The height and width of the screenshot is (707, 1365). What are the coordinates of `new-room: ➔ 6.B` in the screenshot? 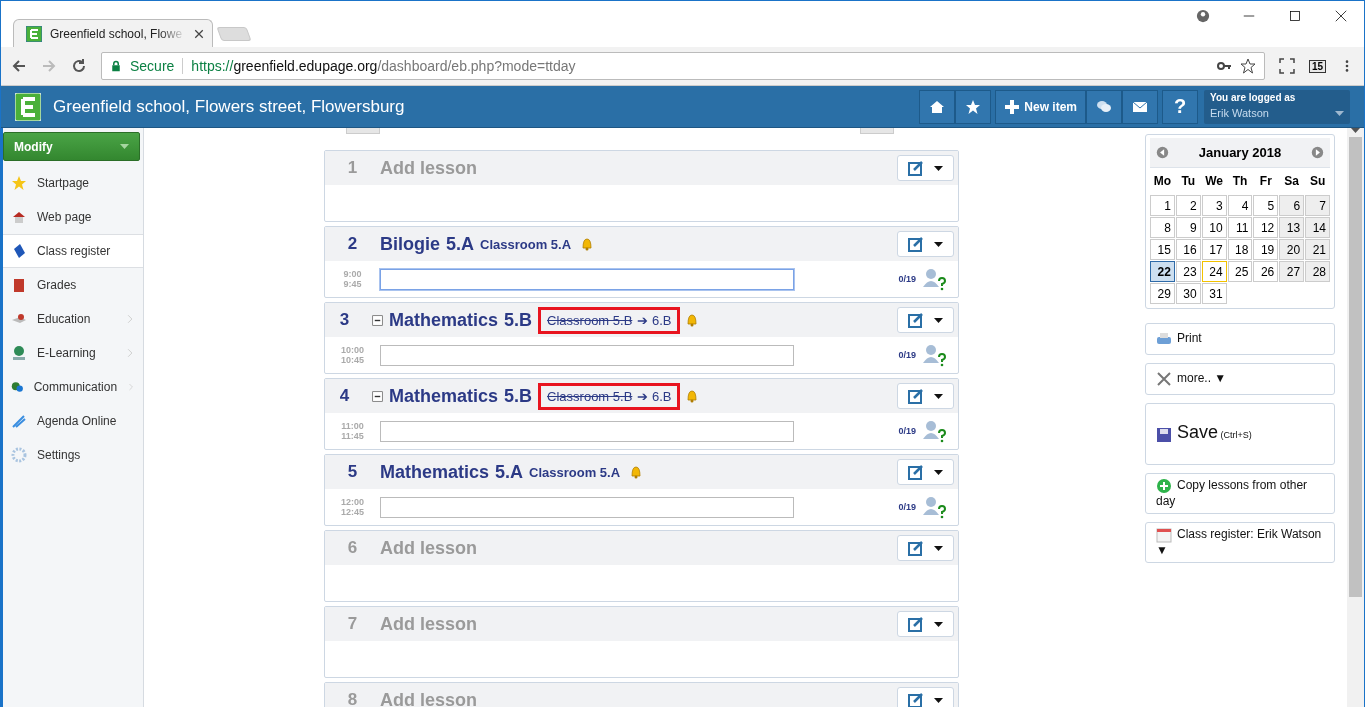 It's located at (654, 396).